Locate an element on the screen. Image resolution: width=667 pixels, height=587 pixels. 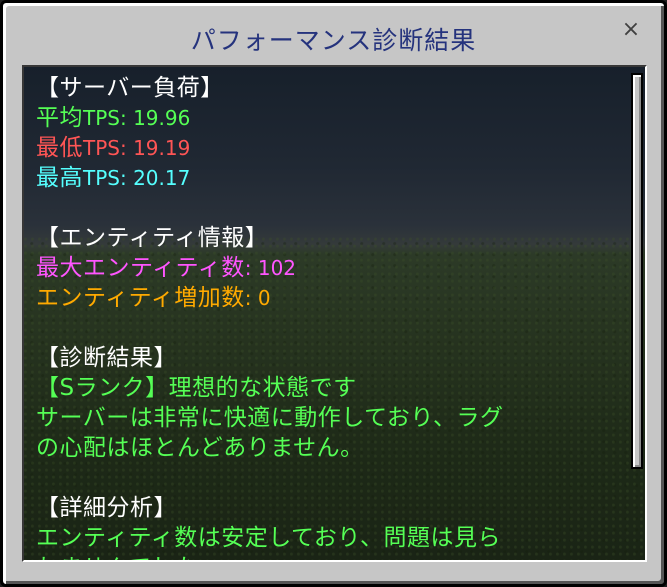
analysis-heading: 【詳細分析】 is located at coordinates (106, 508).